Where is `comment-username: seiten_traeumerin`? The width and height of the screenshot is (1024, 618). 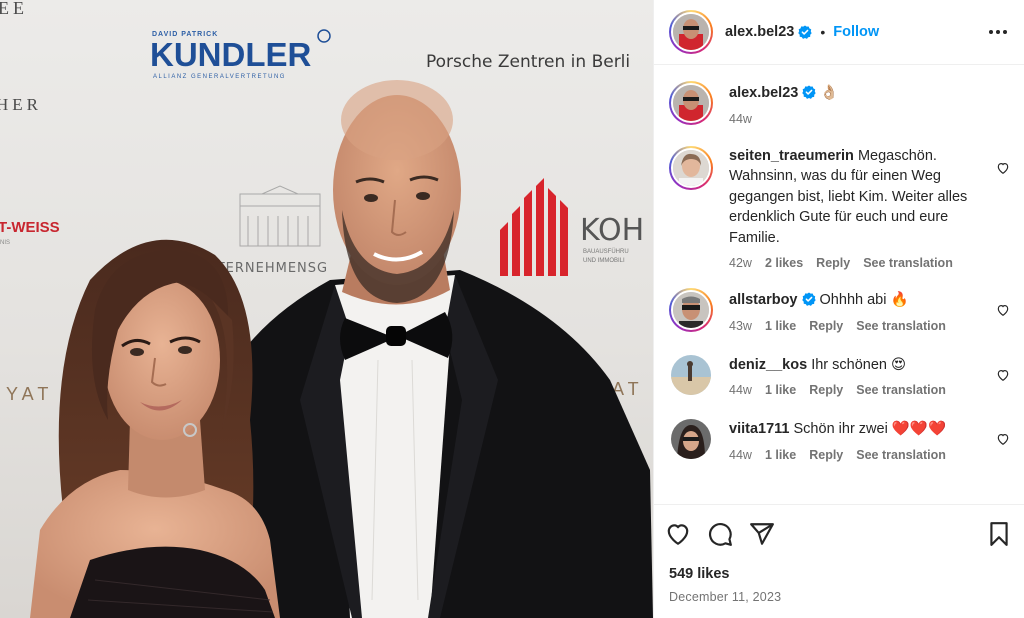 comment-username: seiten_traeumerin is located at coordinates (791, 156).